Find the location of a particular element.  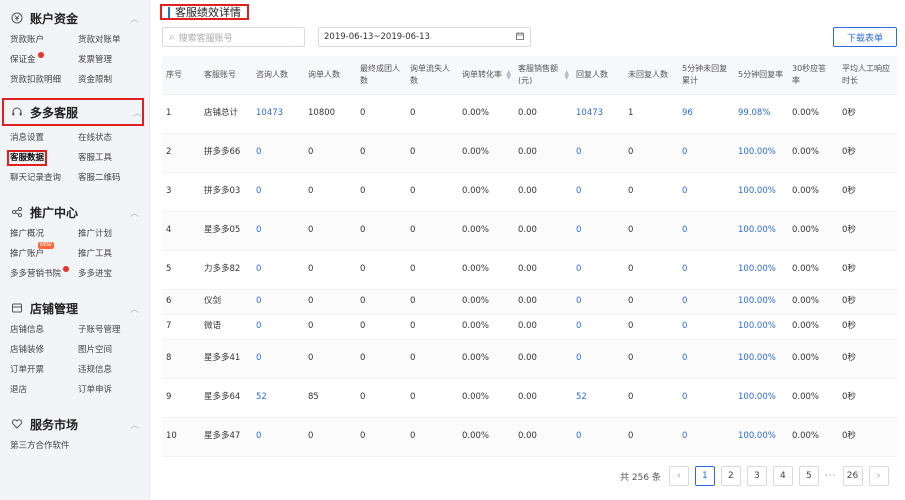

table-cell: 拼多多03 is located at coordinates (226, 192).